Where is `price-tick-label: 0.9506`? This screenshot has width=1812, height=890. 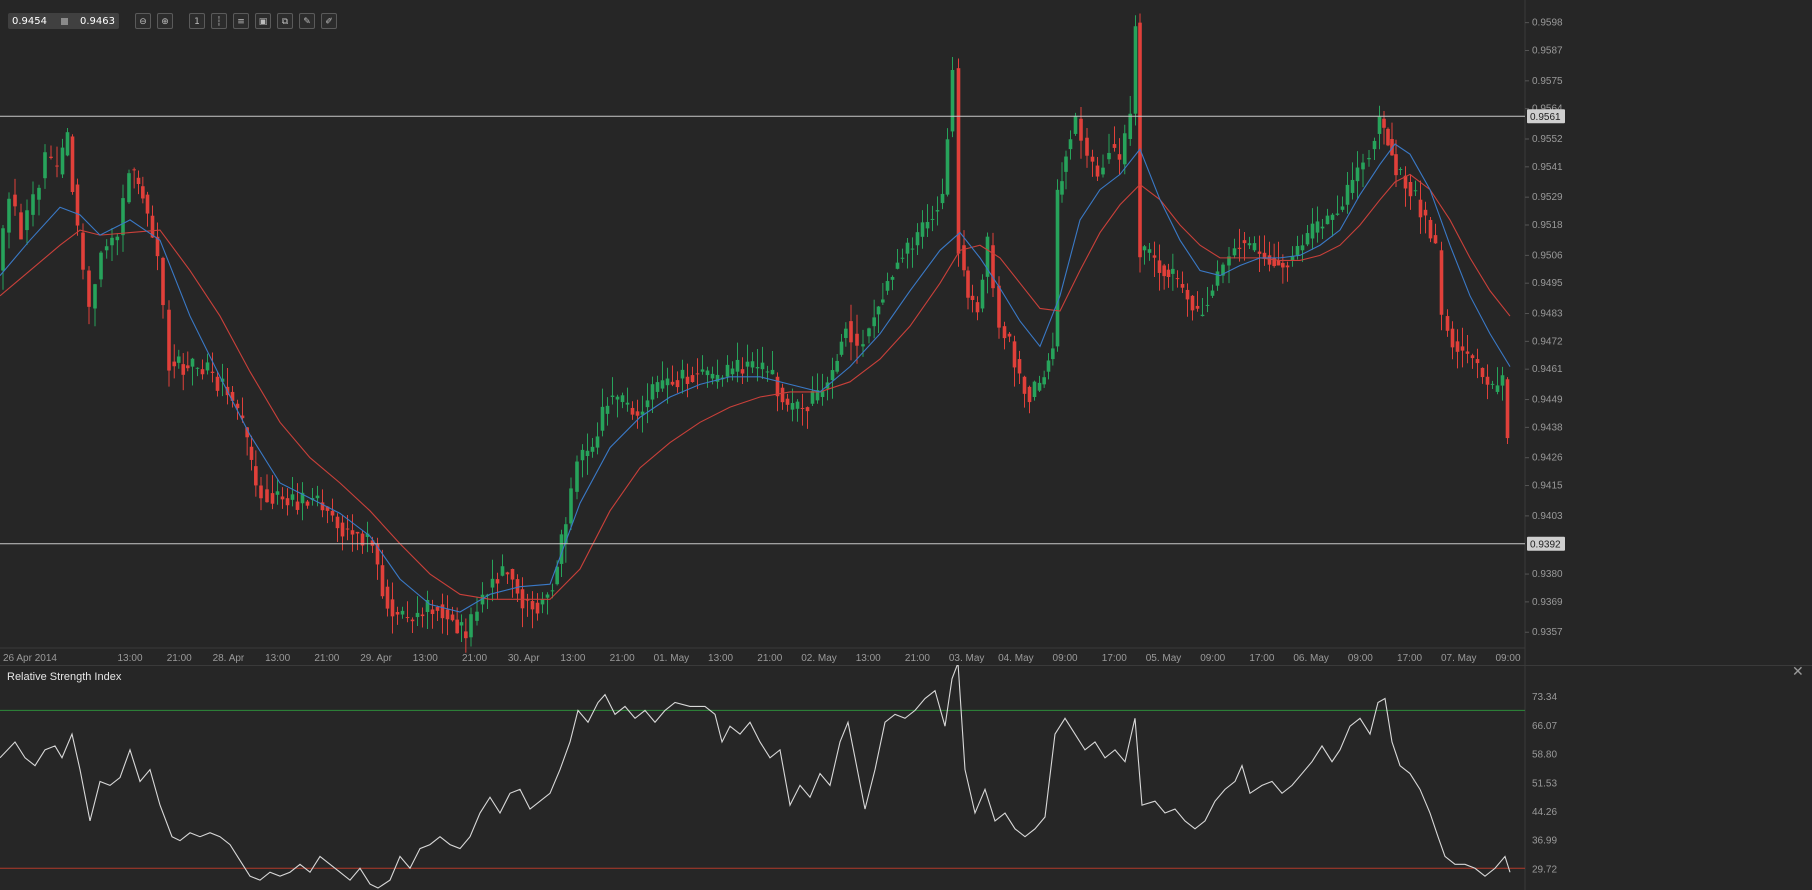
price-tick-label: 0.9506 is located at coordinates (1547, 255).